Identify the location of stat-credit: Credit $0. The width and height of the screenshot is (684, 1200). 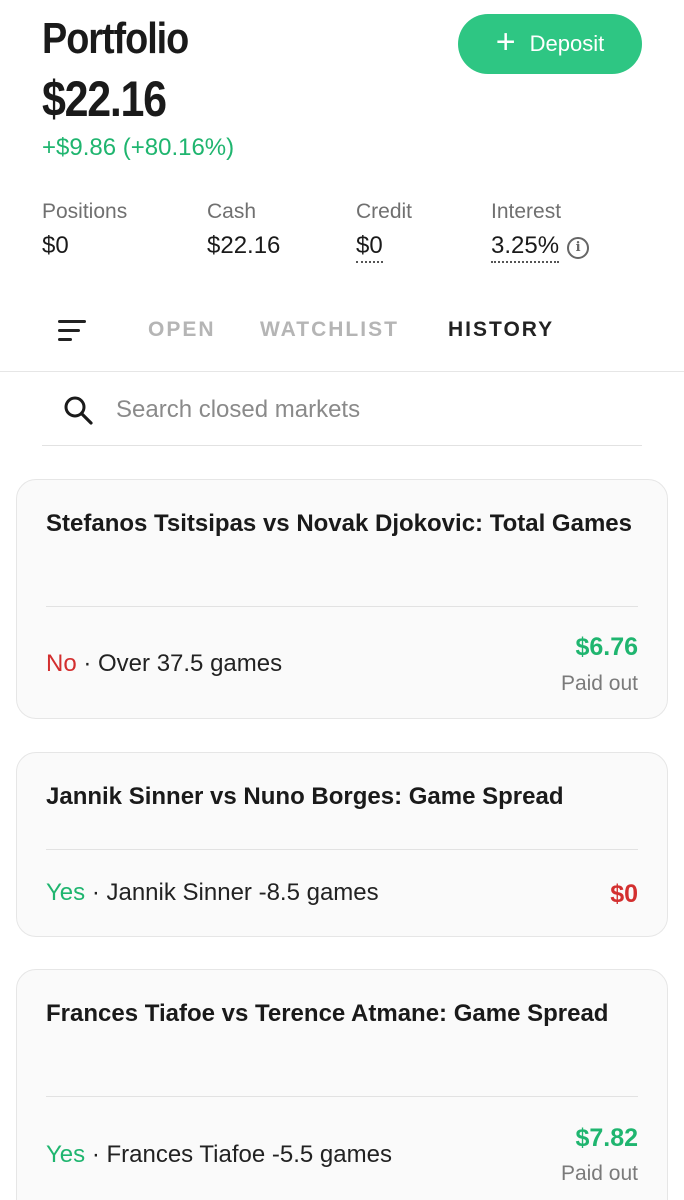
(384, 231).